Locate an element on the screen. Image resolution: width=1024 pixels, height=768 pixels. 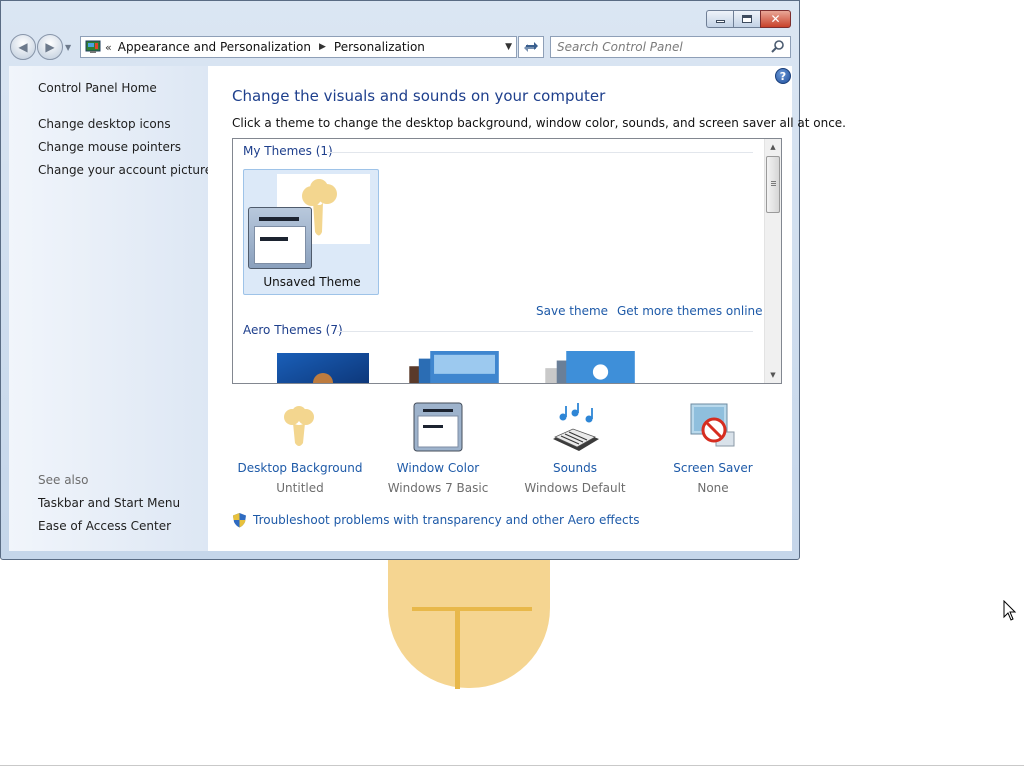
control-panel-home-link: Control Panel Home is located at coordinates (97, 88).